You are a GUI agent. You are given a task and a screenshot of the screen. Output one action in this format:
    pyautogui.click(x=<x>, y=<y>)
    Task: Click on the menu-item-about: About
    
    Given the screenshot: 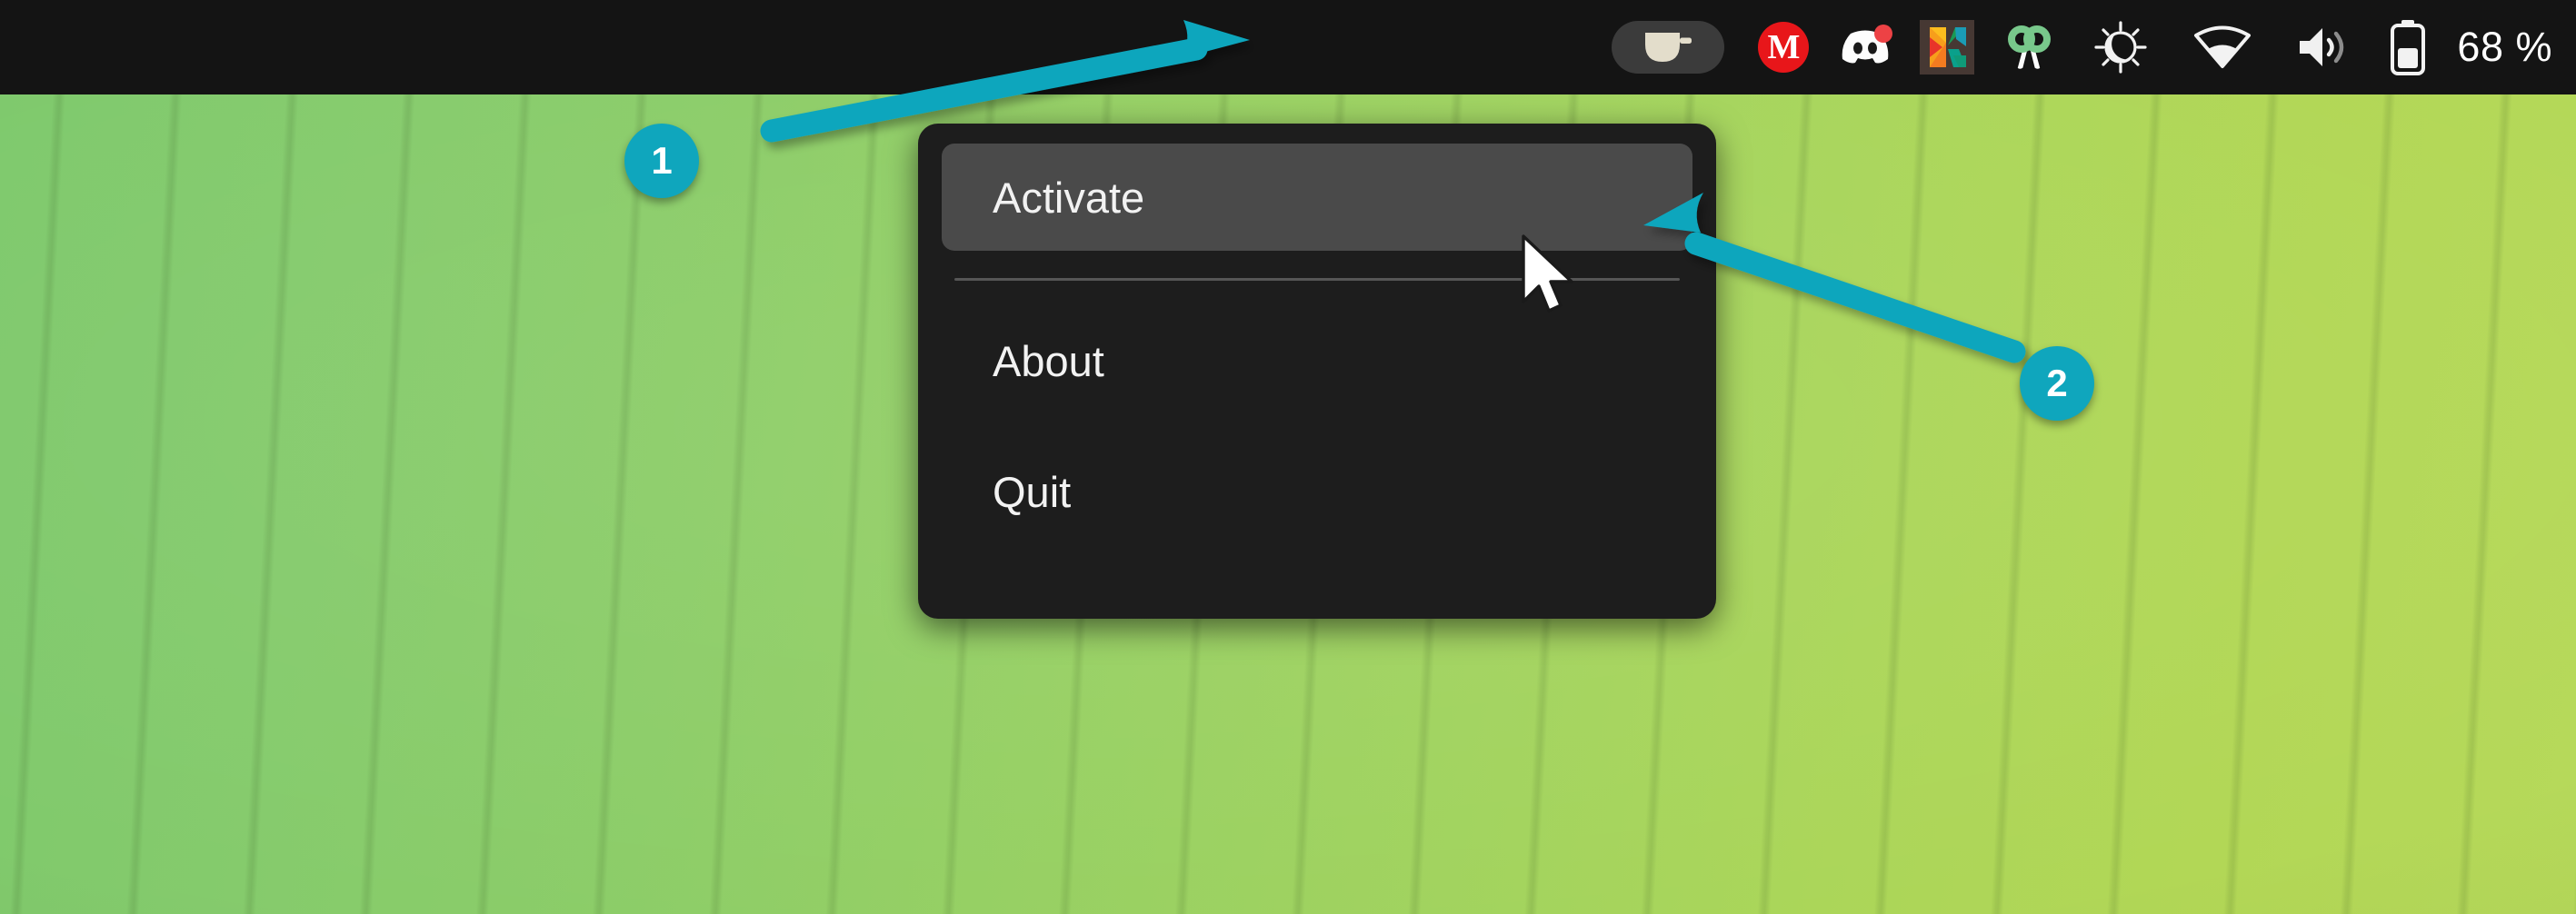 What is the action you would take?
    pyautogui.click(x=1317, y=361)
    